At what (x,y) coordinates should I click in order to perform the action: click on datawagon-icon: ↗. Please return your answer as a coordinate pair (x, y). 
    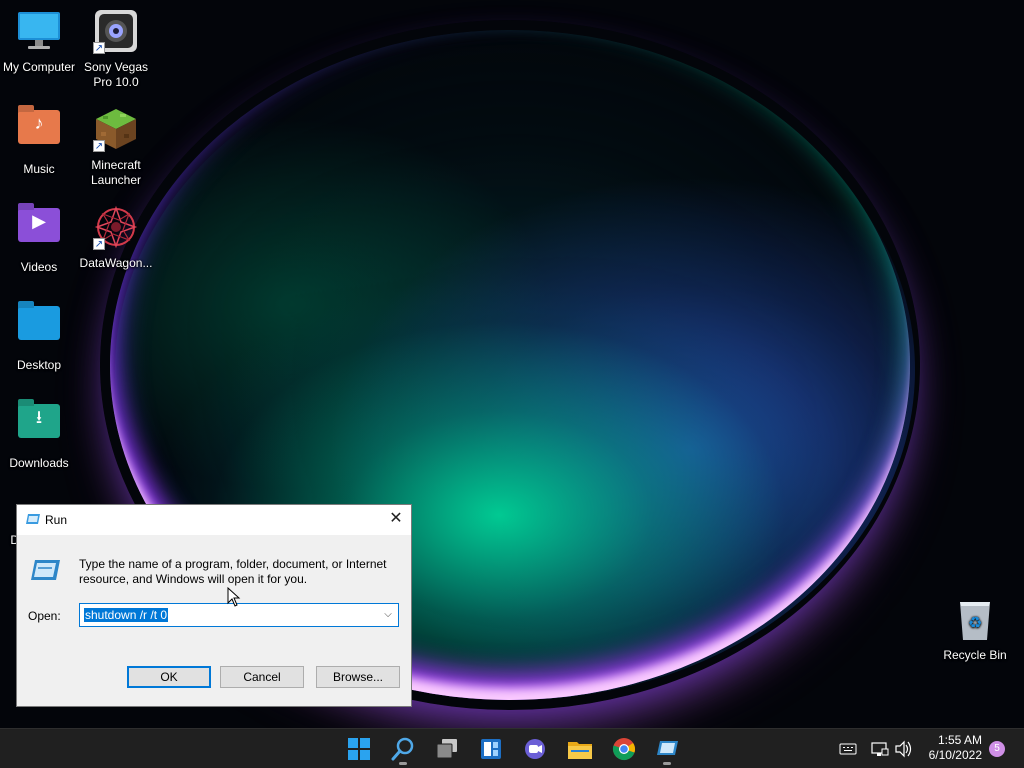
    Looking at the image, I should click on (116, 227).